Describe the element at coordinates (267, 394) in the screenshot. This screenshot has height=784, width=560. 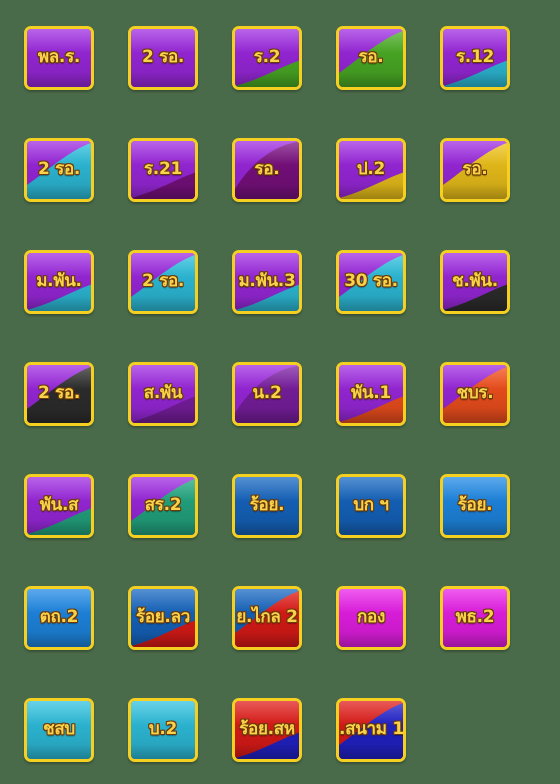
I see `sticker-tile: น.2` at that location.